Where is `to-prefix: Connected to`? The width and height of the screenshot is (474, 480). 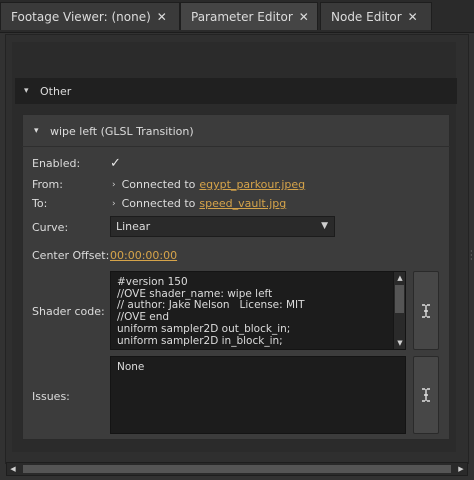
to-prefix: Connected to is located at coordinates (158, 203).